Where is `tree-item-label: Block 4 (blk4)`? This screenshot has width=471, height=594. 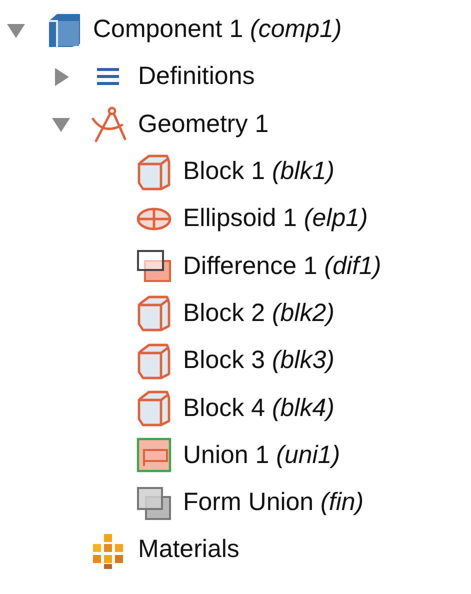
tree-item-label: Block 4 (blk4) is located at coordinates (258, 408).